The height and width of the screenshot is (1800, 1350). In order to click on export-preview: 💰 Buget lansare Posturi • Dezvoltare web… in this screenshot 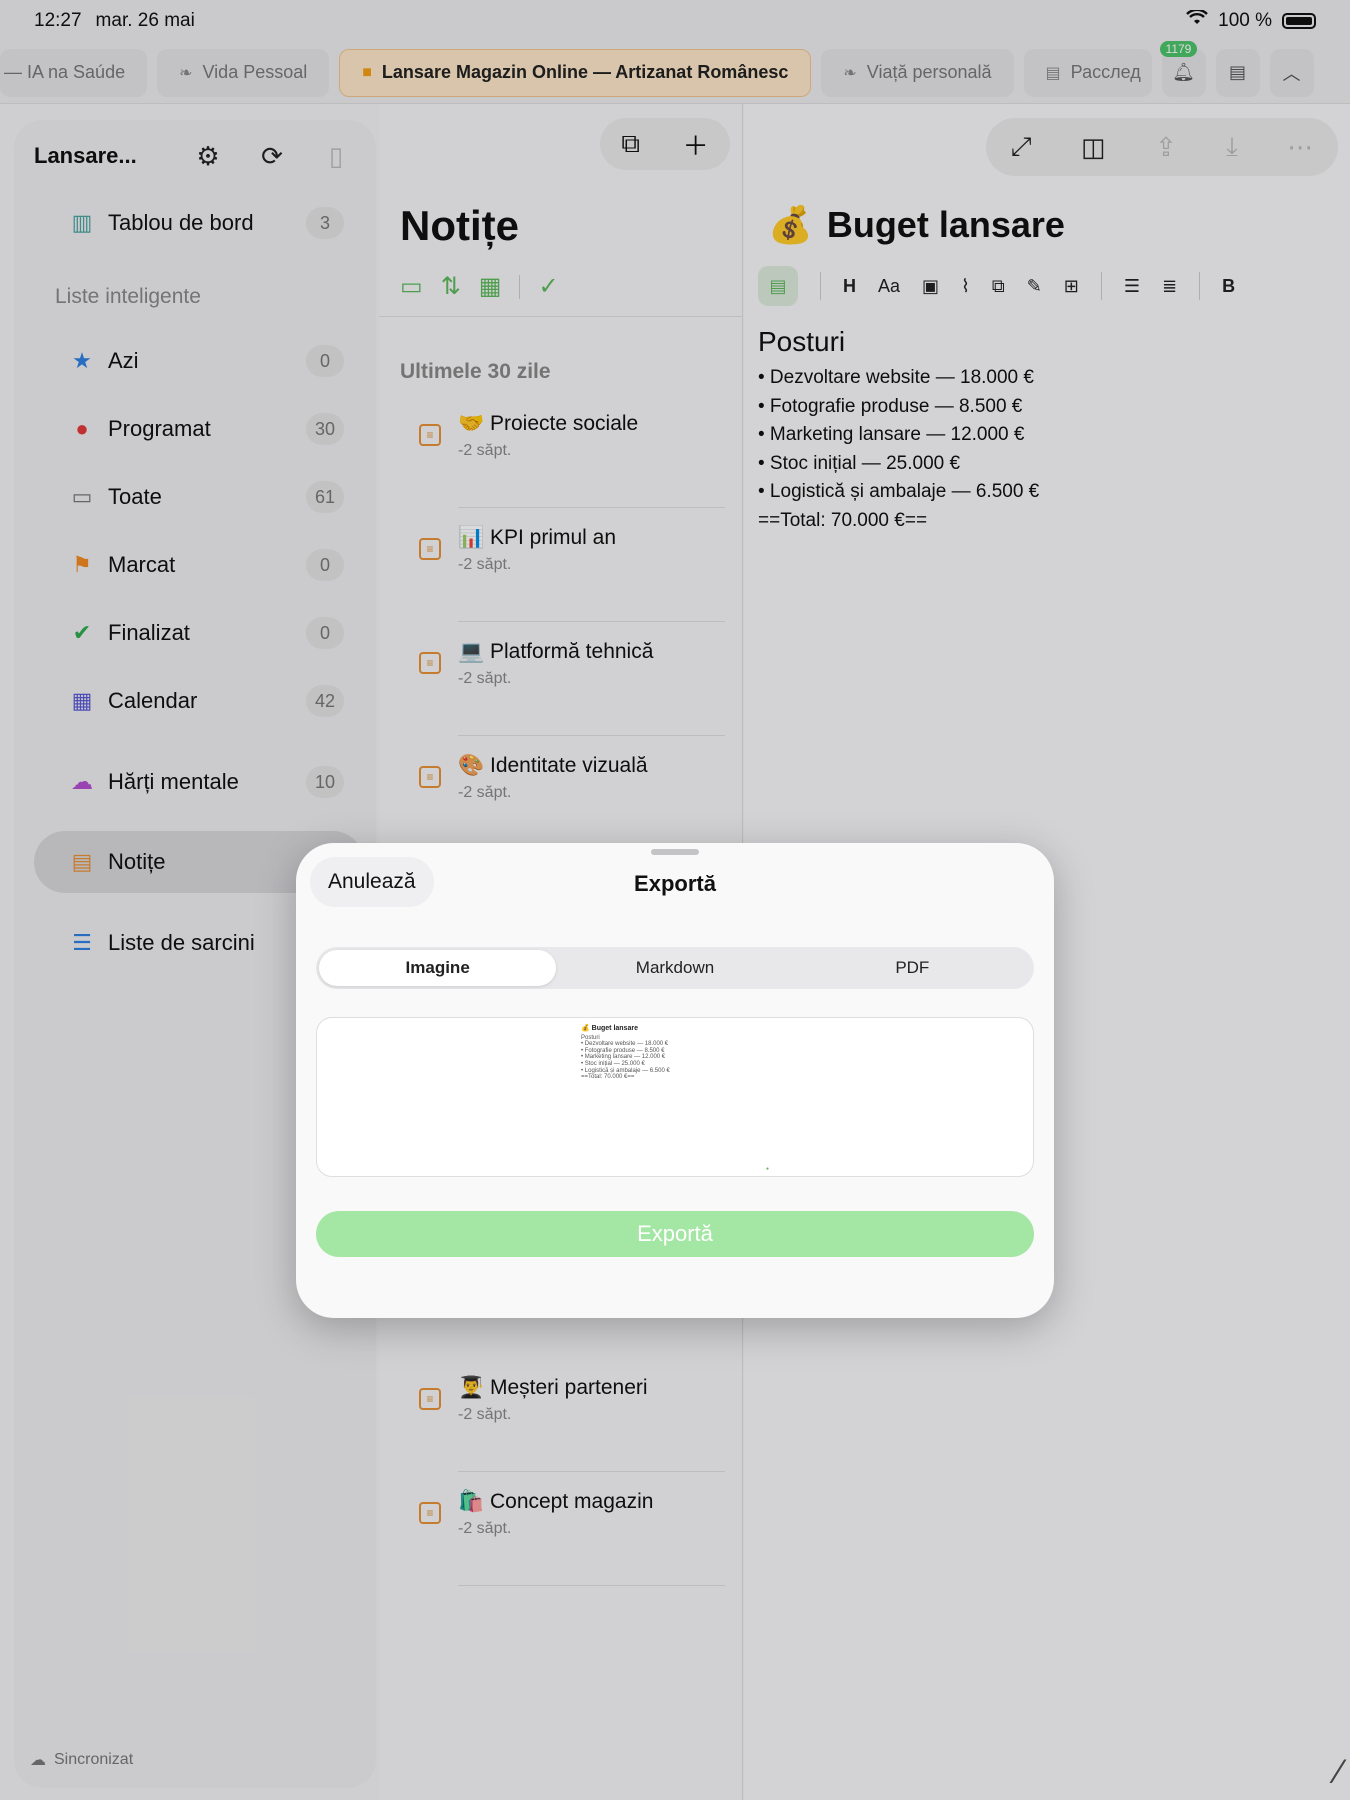, I will do `click(675, 1097)`.